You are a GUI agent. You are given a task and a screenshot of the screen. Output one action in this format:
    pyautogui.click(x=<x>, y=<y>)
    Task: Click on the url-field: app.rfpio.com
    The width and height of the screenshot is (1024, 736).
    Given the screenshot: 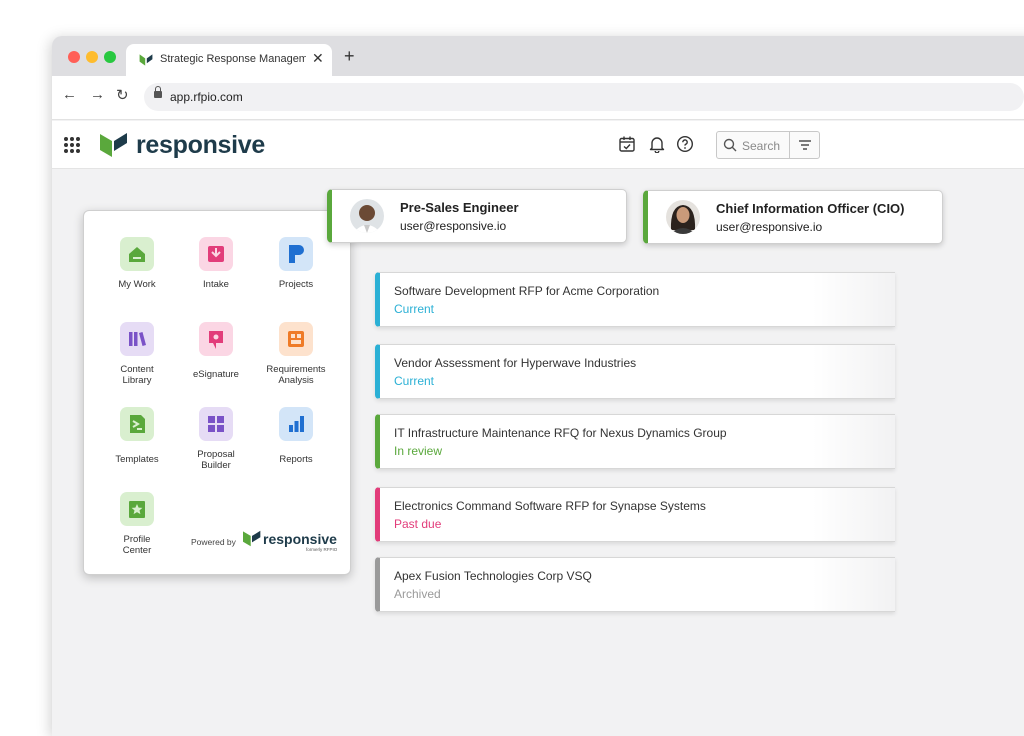 What is the action you would take?
    pyautogui.click(x=584, y=97)
    